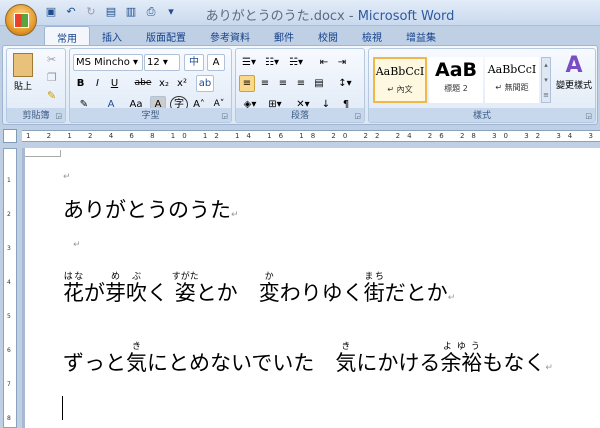 Image resolution: width=600 pixels, height=428 pixels. Describe the element at coordinates (300, 115) in the screenshot. I see `paragraph-label: 段落` at that location.